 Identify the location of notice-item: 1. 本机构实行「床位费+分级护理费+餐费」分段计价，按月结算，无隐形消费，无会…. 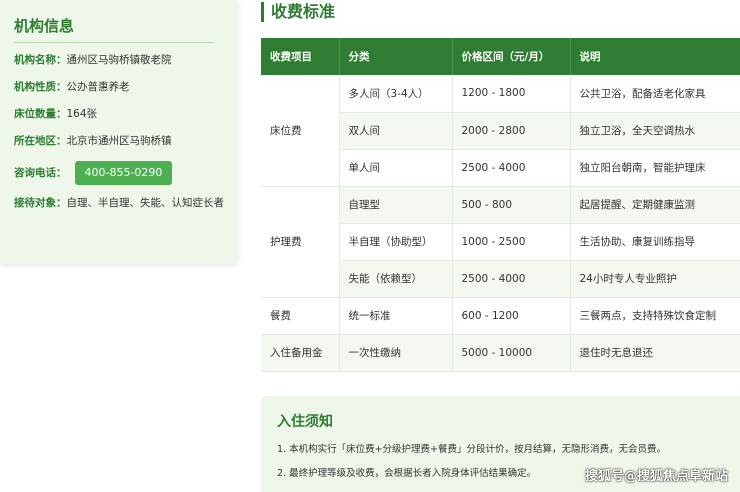
(472, 449).